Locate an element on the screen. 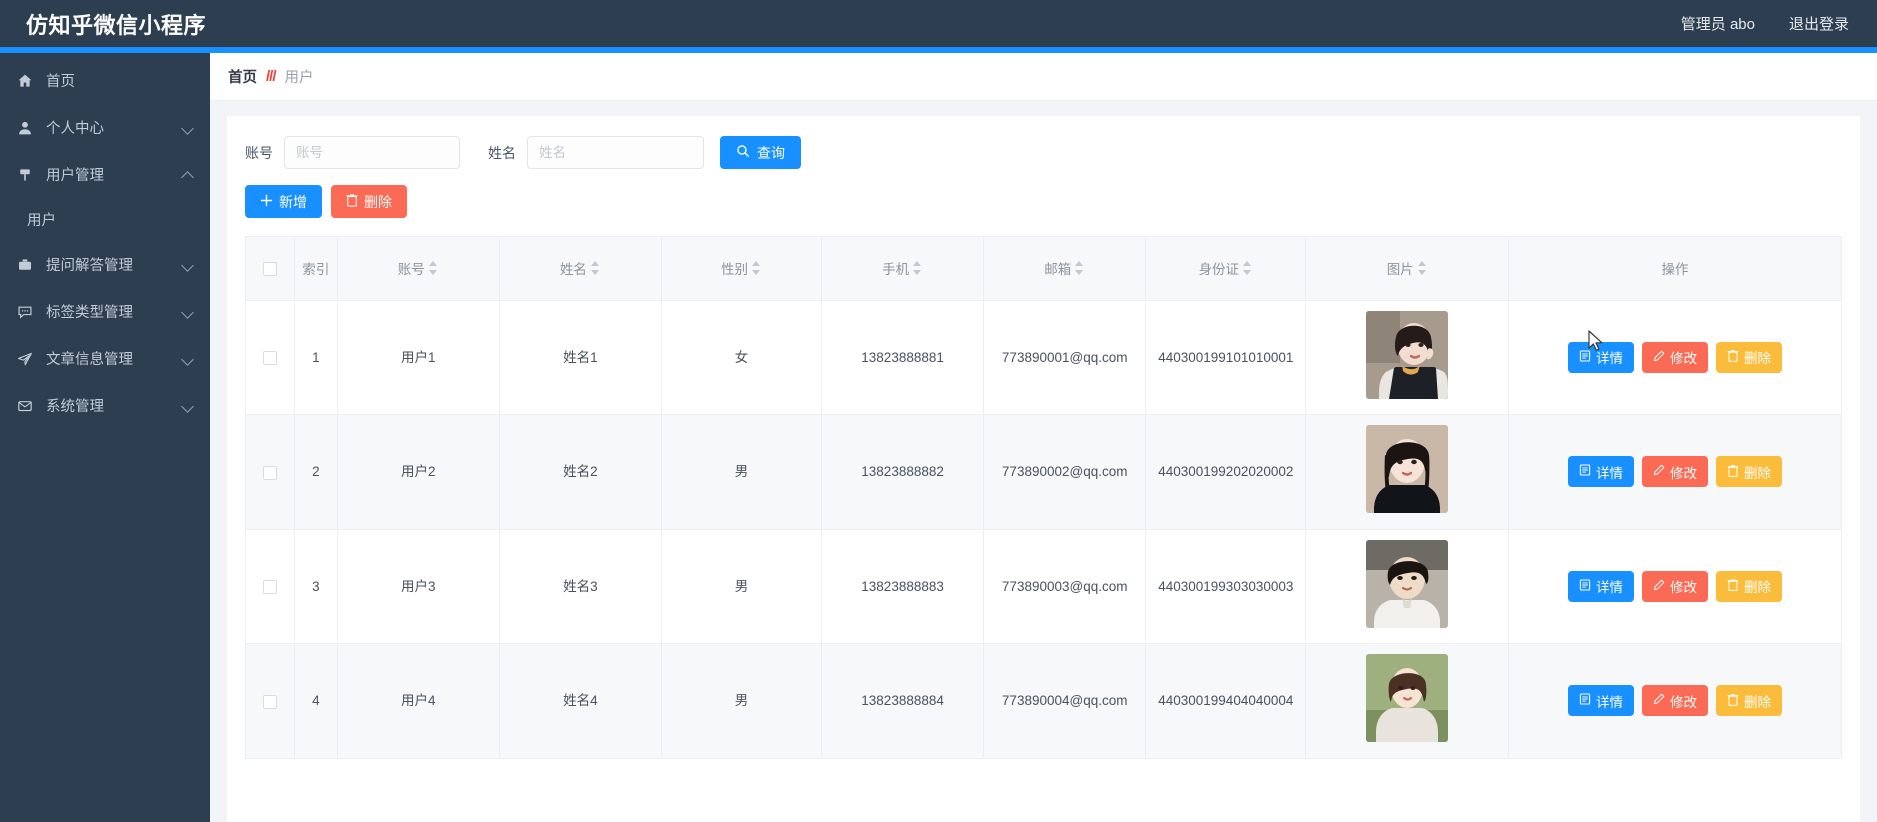 This screenshot has width=1877, height=822. th-name-label: 姓名 is located at coordinates (573, 270).